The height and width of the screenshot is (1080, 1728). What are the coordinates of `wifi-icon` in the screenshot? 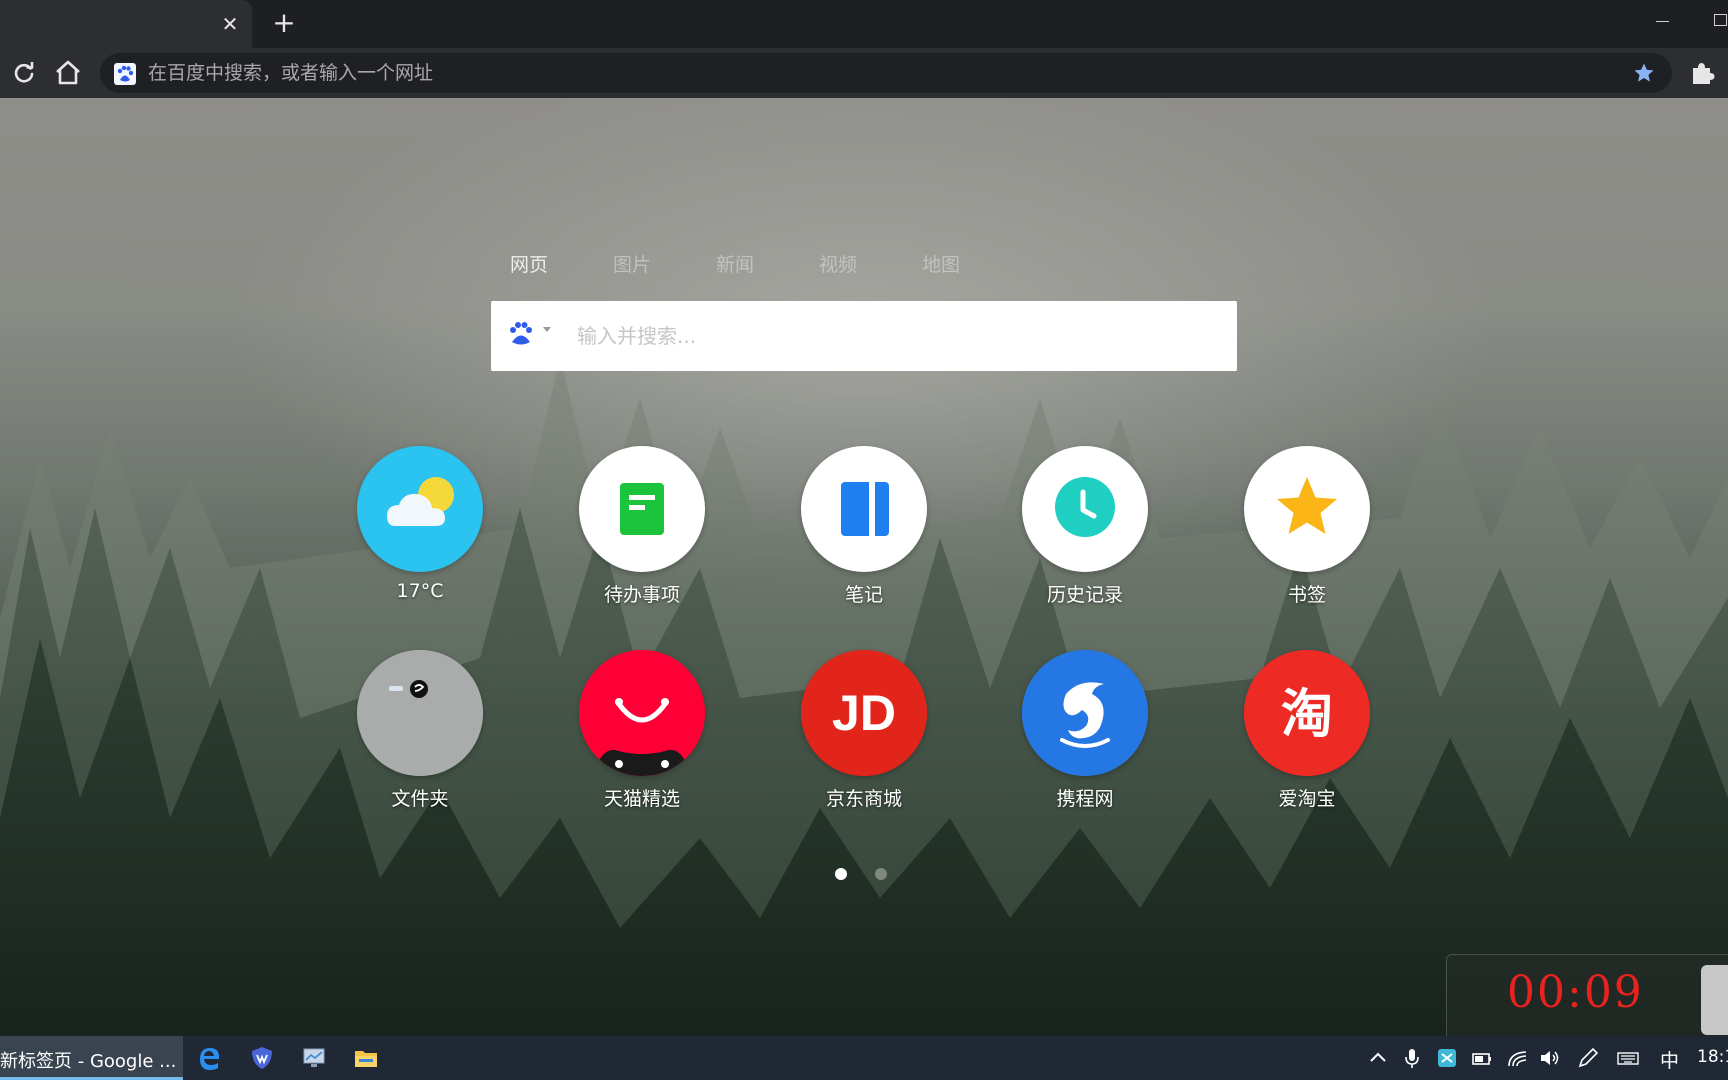 It's located at (1518, 1058).